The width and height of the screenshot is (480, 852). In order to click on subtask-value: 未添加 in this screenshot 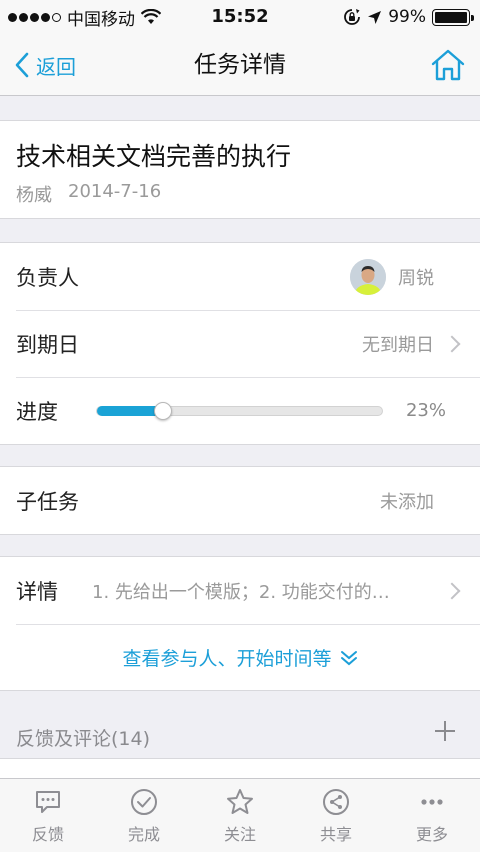, I will do `click(407, 502)`.